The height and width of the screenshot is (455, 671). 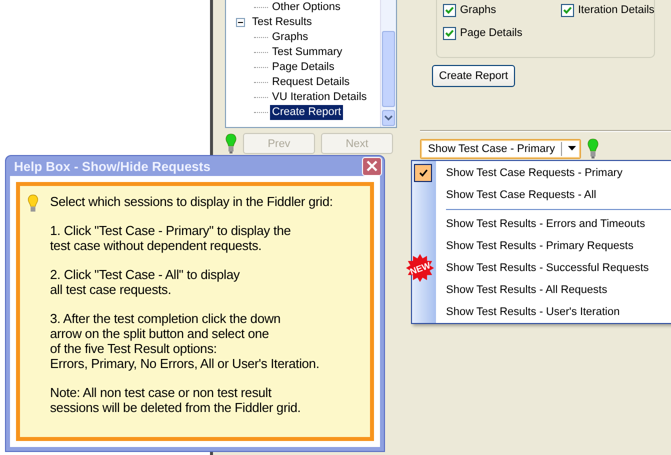 I want to click on help-text: 1. Click "Test Case - Primary" to display the test case without dependent requests., so click(x=171, y=238).